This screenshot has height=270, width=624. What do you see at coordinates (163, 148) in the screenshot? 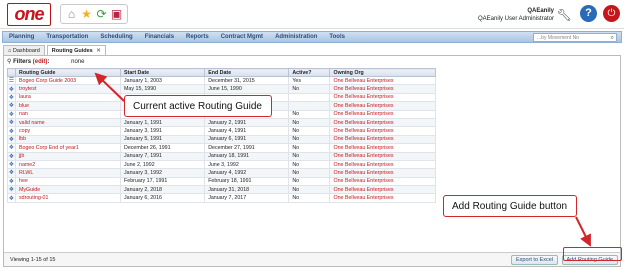
I see `start-date: December 26, 1991` at bounding box center [163, 148].